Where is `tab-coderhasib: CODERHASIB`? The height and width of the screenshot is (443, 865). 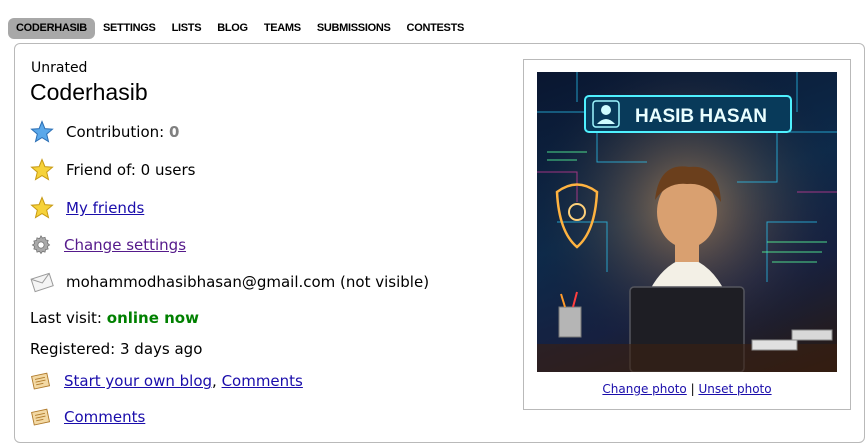
tab-coderhasib: CODERHASIB is located at coordinates (51, 28).